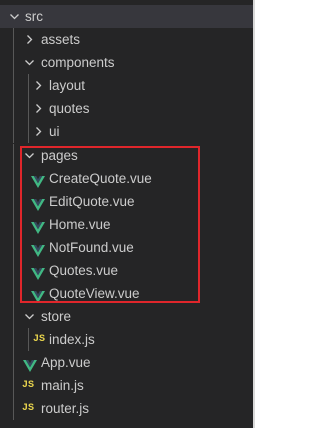  What do you see at coordinates (126, 224) in the screenshot?
I see `tree-file-home: Home.vue` at bounding box center [126, 224].